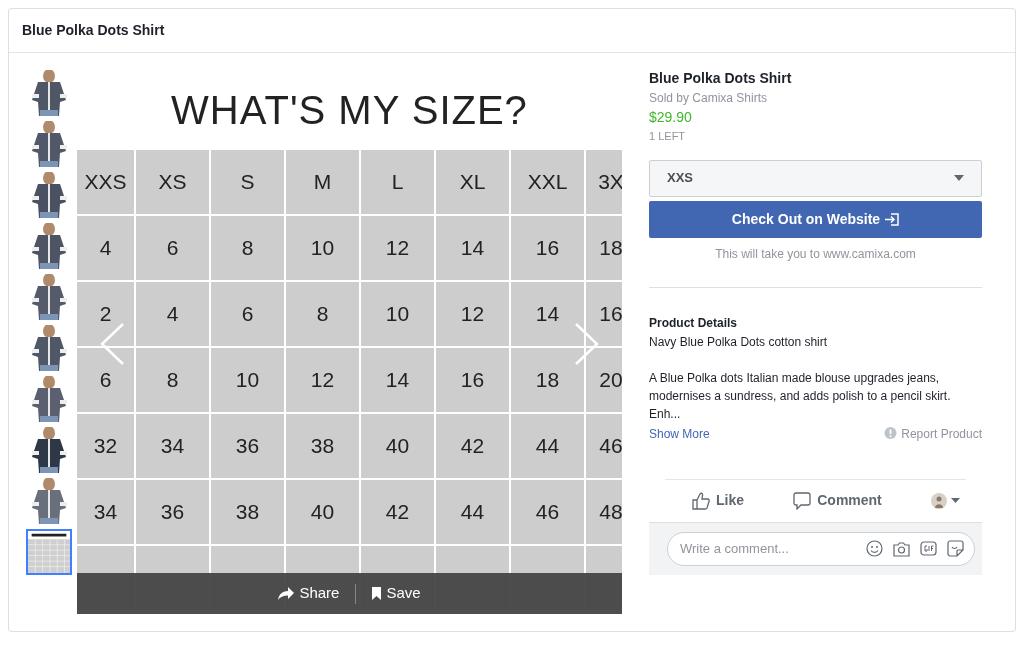  I want to click on chart-cell: 20, so click(604, 380).